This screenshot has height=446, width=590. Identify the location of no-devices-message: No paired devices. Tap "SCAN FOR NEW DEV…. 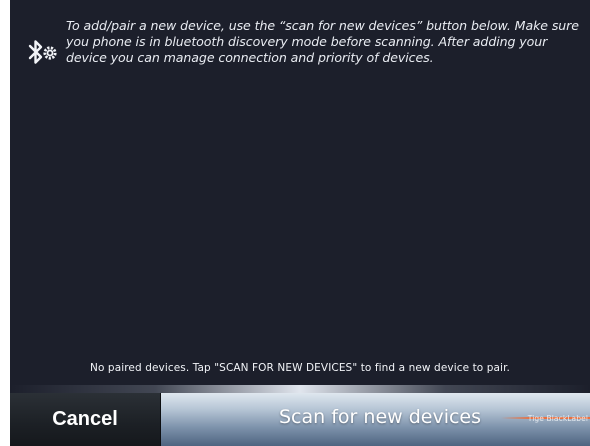
(300, 368).